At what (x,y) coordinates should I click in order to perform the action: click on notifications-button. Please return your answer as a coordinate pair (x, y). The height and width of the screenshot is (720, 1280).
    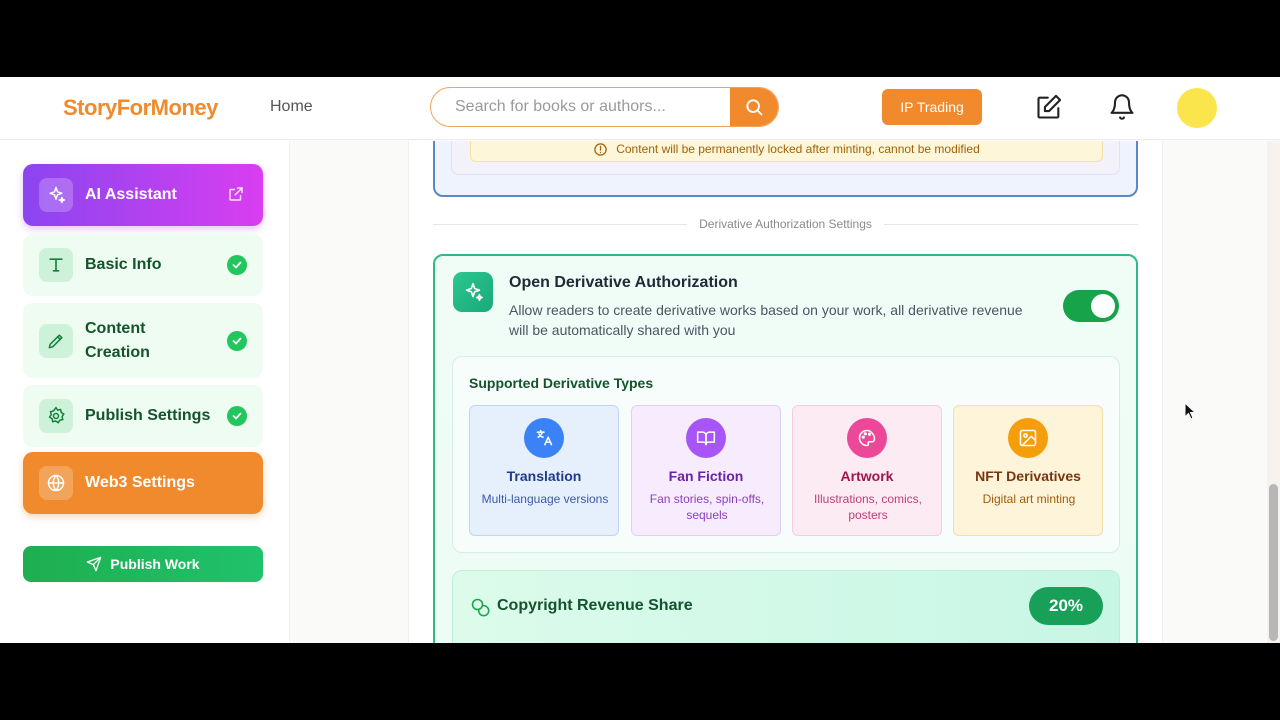
    Looking at the image, I should click on (1122, 107).